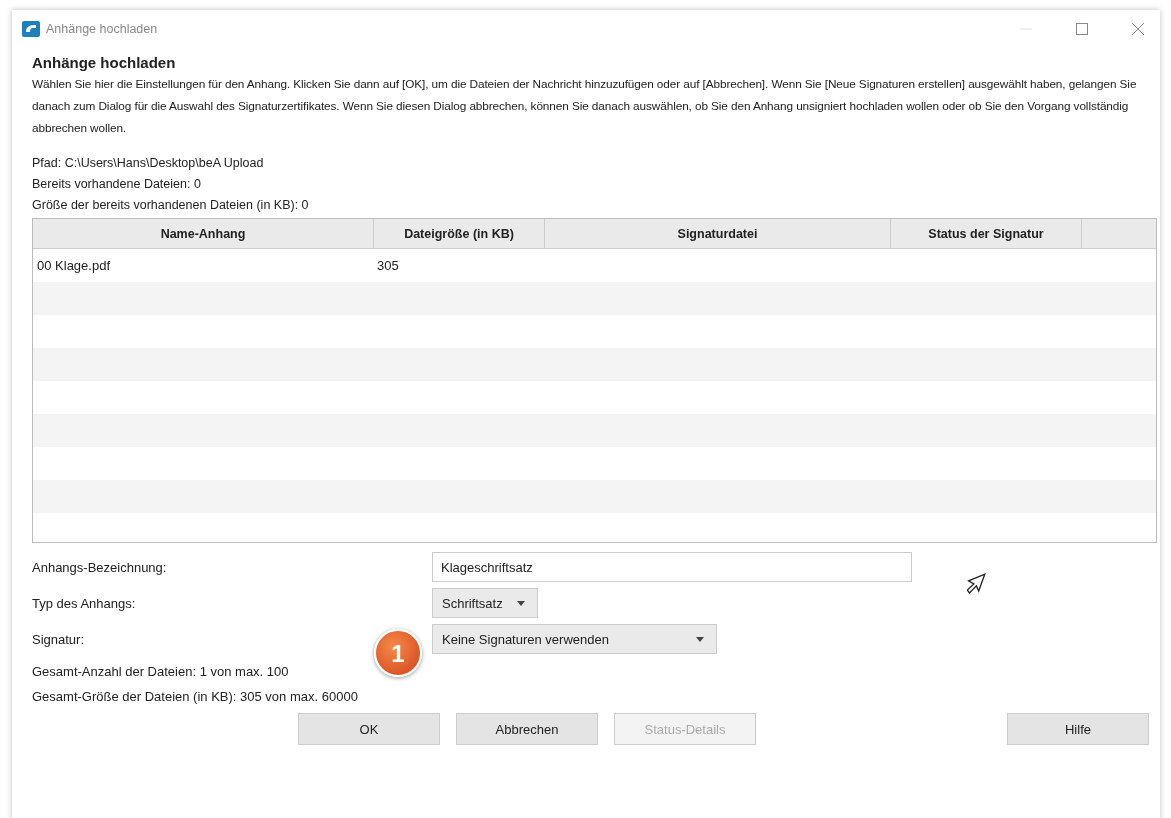 This screenshot has height=818, width=1171. Describe the element at coordinates (100, 567) in the screenshot. I see `field-label: Anhangs-Bezeichnung:` at that location.